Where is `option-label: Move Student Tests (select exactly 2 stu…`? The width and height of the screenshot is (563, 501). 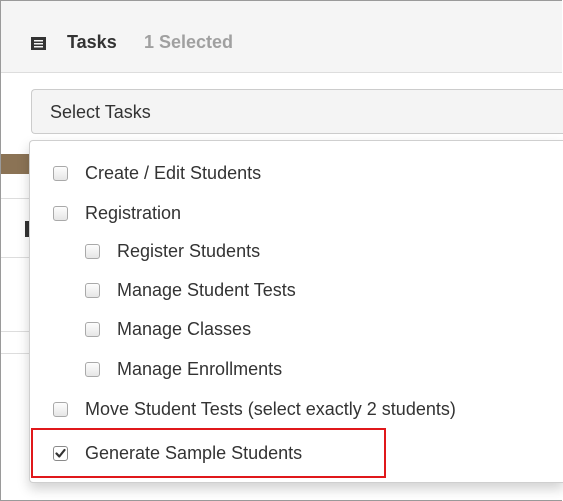 option-label: Move Student Tests (select exactly 2 stu… is located at coordinates (270, 408).